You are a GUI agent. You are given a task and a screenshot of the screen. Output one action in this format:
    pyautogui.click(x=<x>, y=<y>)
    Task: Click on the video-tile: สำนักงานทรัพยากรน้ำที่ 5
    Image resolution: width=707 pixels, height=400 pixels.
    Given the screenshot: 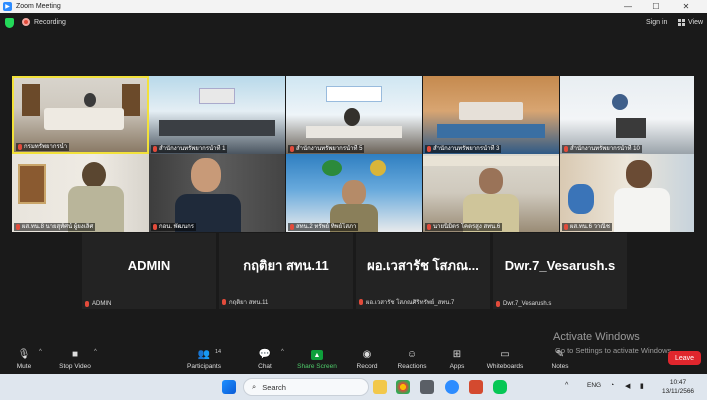 What is the action you would take?
    pyautogui.click(x=354, y=115)
    